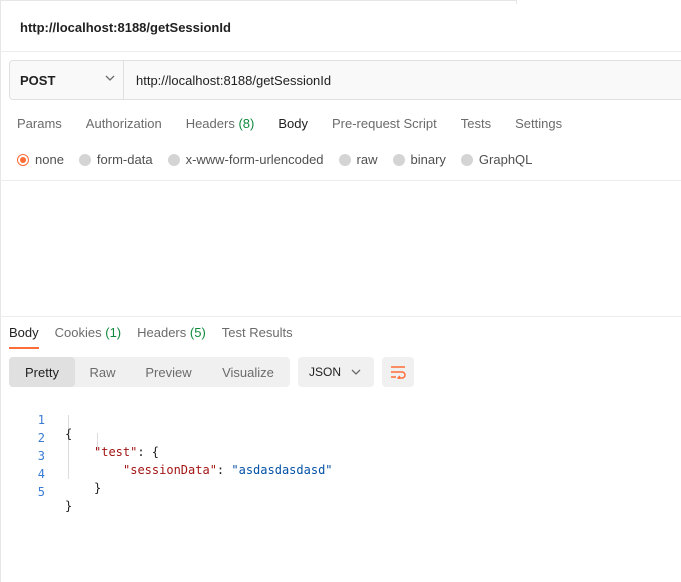  Describe the element at coordinates (115, 159) in the screenshot. I see `radio-form-data: form-data` at that location.